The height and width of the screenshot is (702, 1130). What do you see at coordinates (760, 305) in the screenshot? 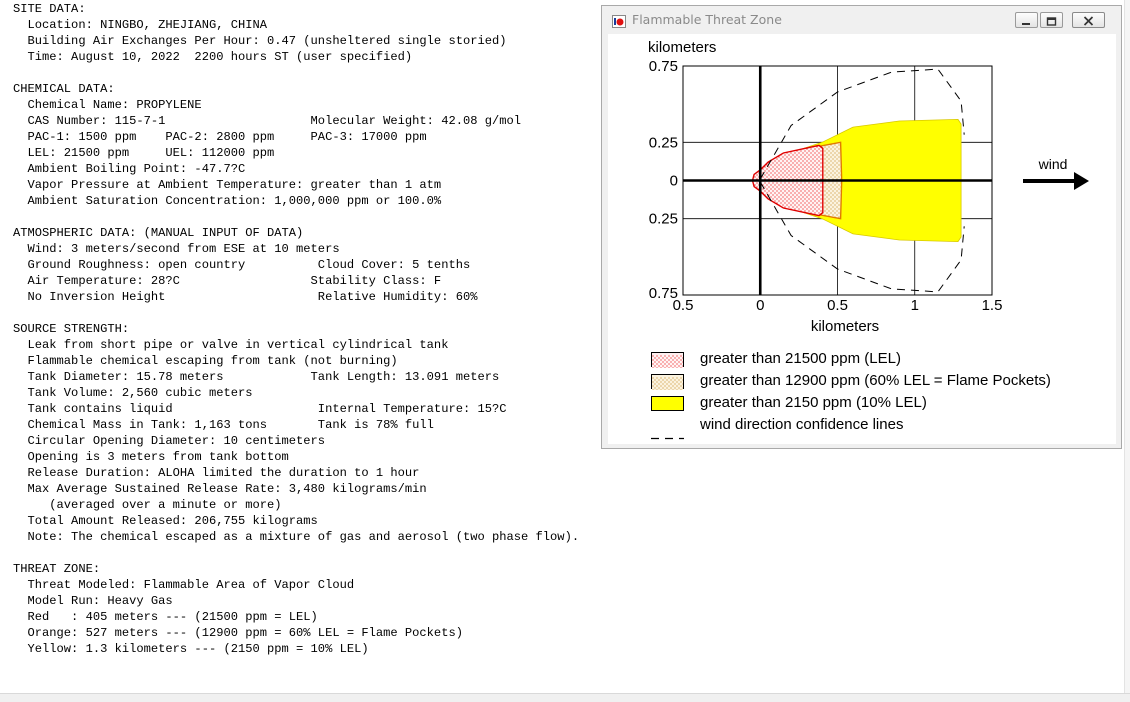
I see `x-tick-label: 0` at bounding box center [760, 305].